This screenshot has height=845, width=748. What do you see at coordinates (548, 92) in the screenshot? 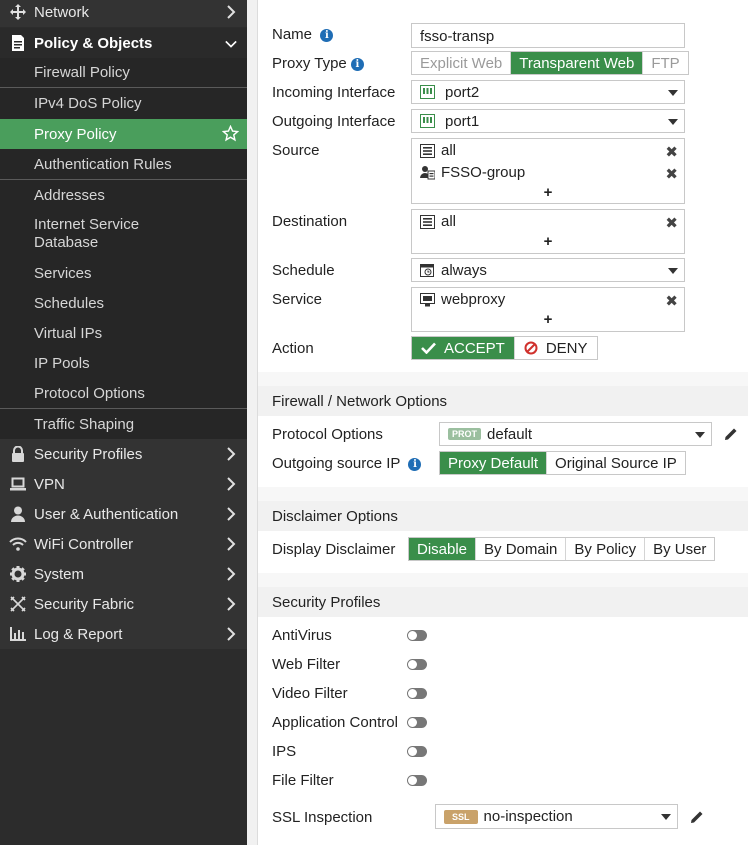
I see `incoming-interface-select: port2` at bounding box center [548, 92].